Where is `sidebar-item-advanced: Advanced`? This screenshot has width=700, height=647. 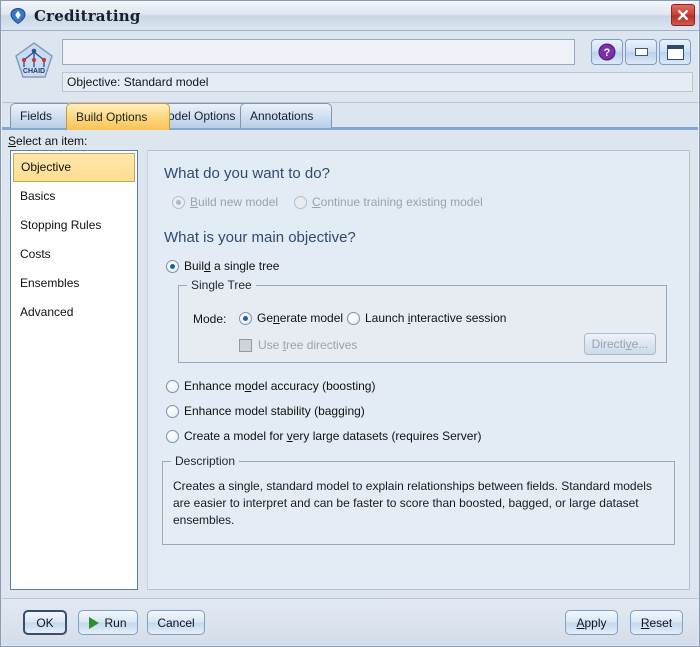 sidebar-item-advanced: Advanced is located at coordinates (74, 312).